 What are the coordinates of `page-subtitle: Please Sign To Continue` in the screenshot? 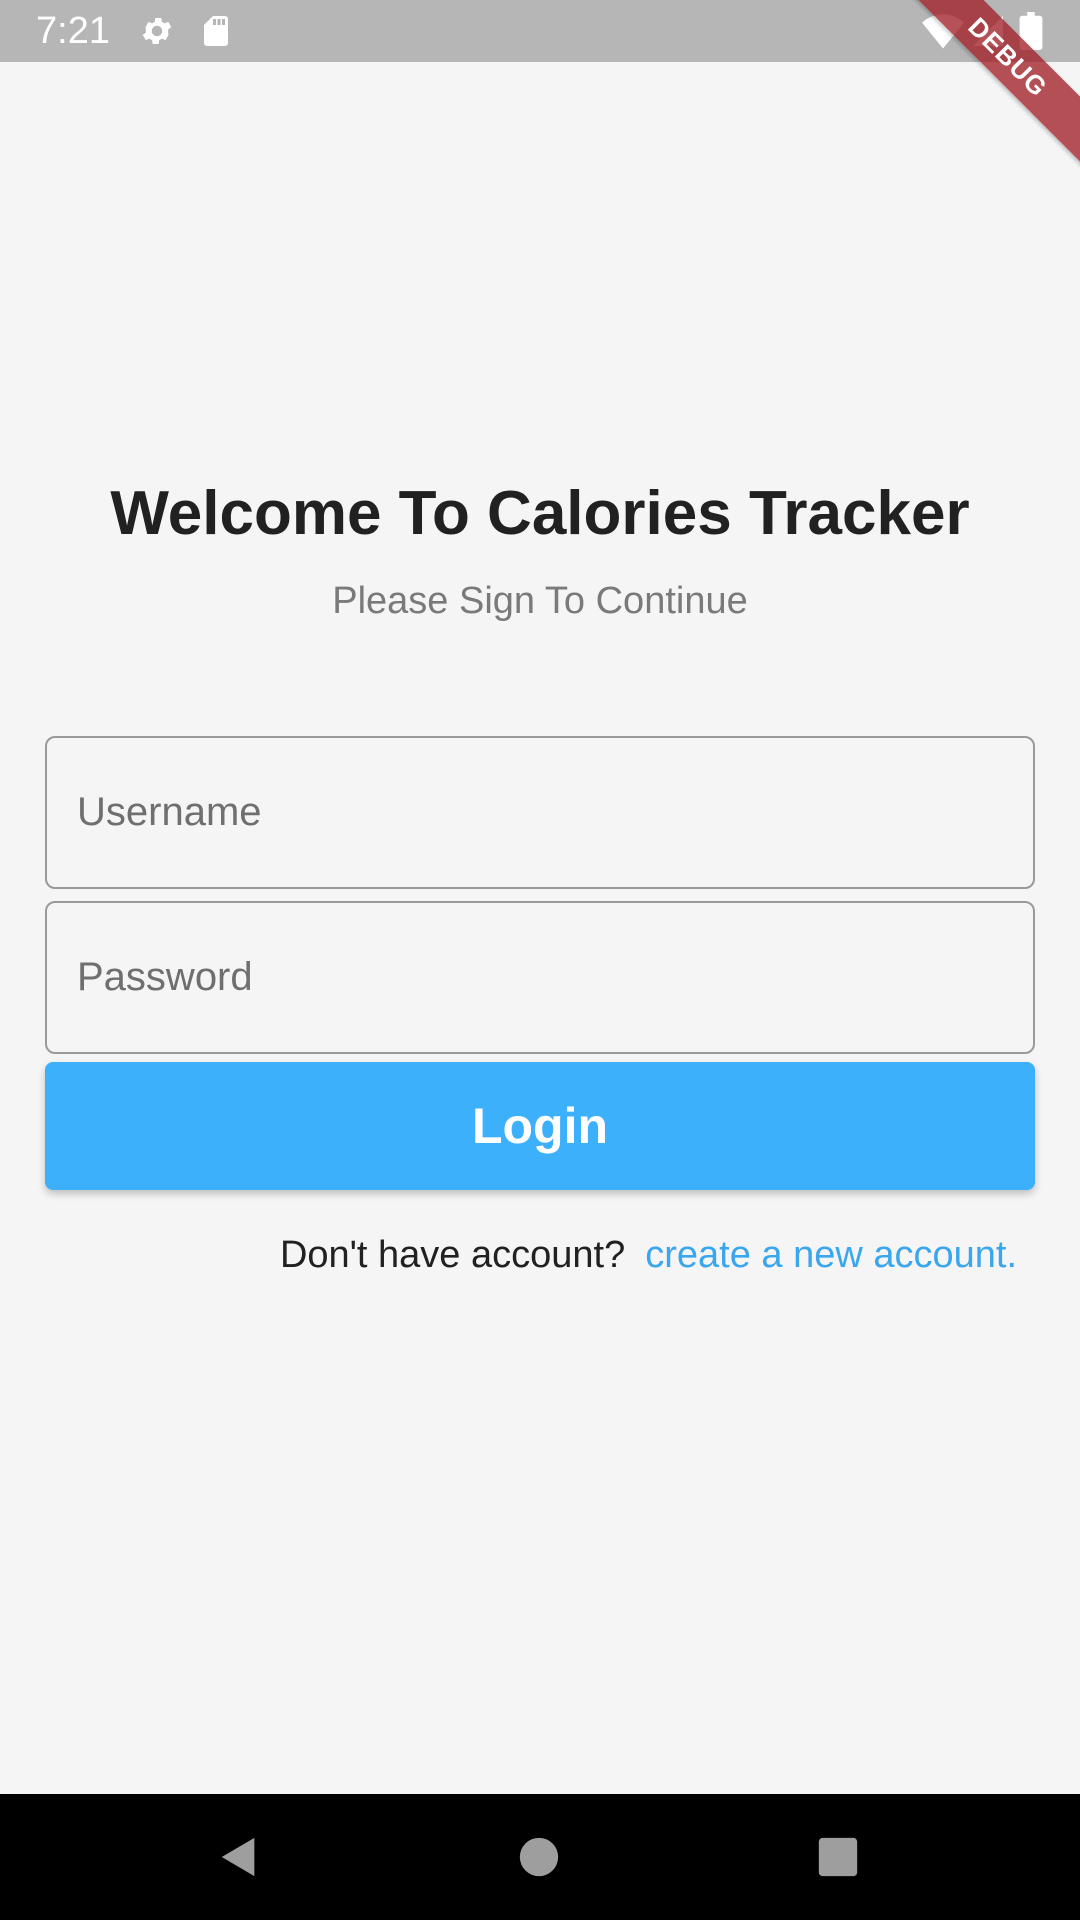 It's located at (540, 601).